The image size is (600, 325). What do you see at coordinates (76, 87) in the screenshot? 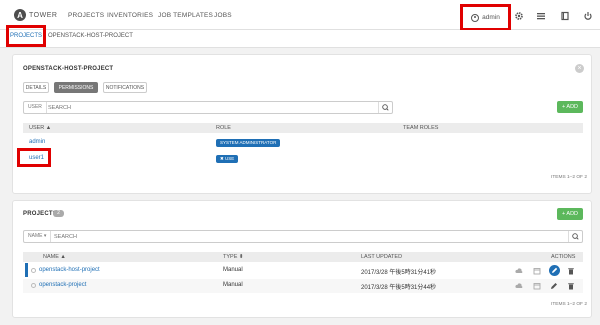
I see `tab-permissions: PERMISSIONS` at bounding box center [76, 87].